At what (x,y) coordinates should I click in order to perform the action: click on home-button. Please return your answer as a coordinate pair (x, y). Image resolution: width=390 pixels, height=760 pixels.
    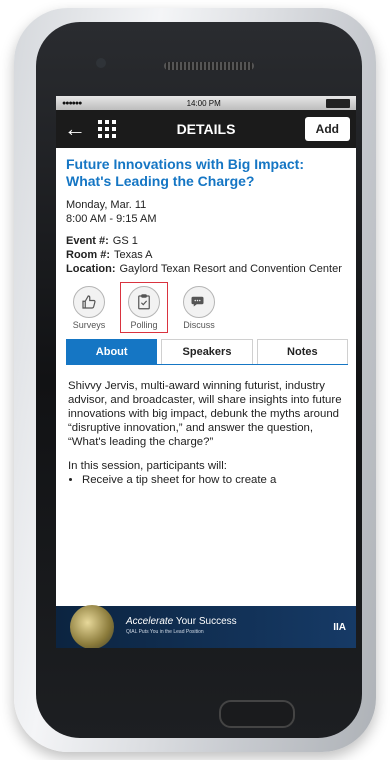
    Looking at the image, I should click on (257, 714).